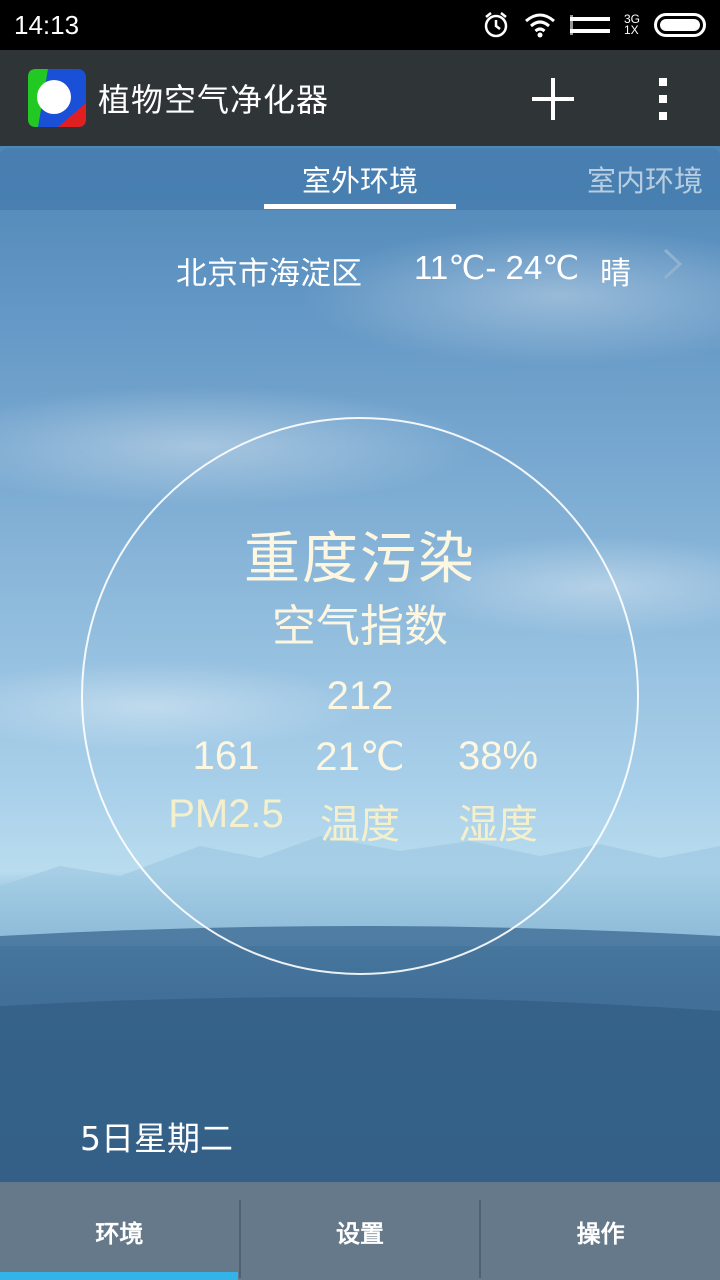  What do you see at coordinates (631, 24) in the screenshot?
I see `network-type: 3G 1X` at bounding box center [631, 24].